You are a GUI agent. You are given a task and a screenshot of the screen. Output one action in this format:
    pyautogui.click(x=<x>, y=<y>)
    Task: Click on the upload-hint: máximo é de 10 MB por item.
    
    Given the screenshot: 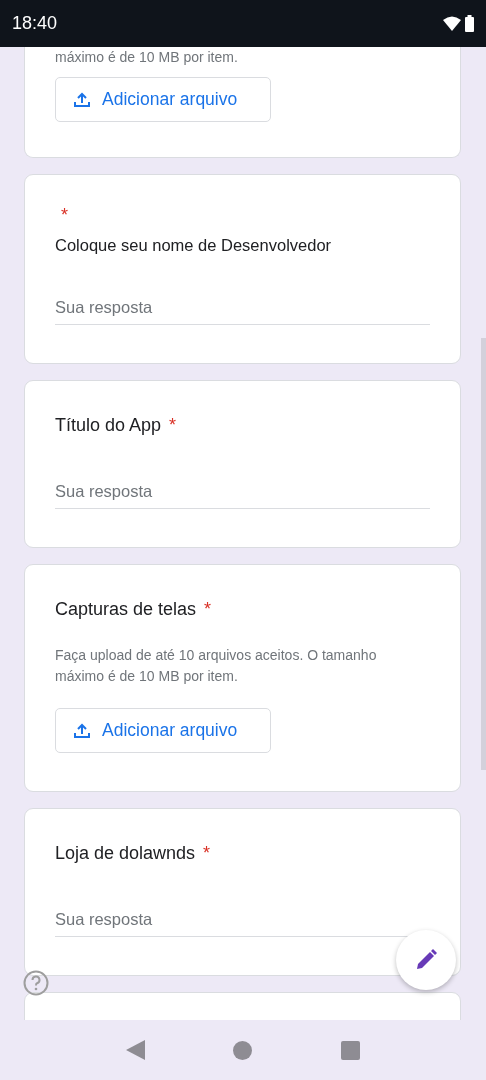 What is the action you would take?
    pyautogui.click(x=147, y=57)
    